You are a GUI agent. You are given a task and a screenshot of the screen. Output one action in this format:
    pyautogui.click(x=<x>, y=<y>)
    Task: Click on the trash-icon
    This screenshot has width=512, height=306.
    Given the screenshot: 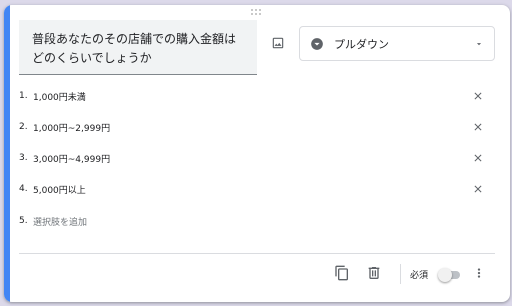 What is the action you would take?
    pyautogui.click(x=374, y=273)
    